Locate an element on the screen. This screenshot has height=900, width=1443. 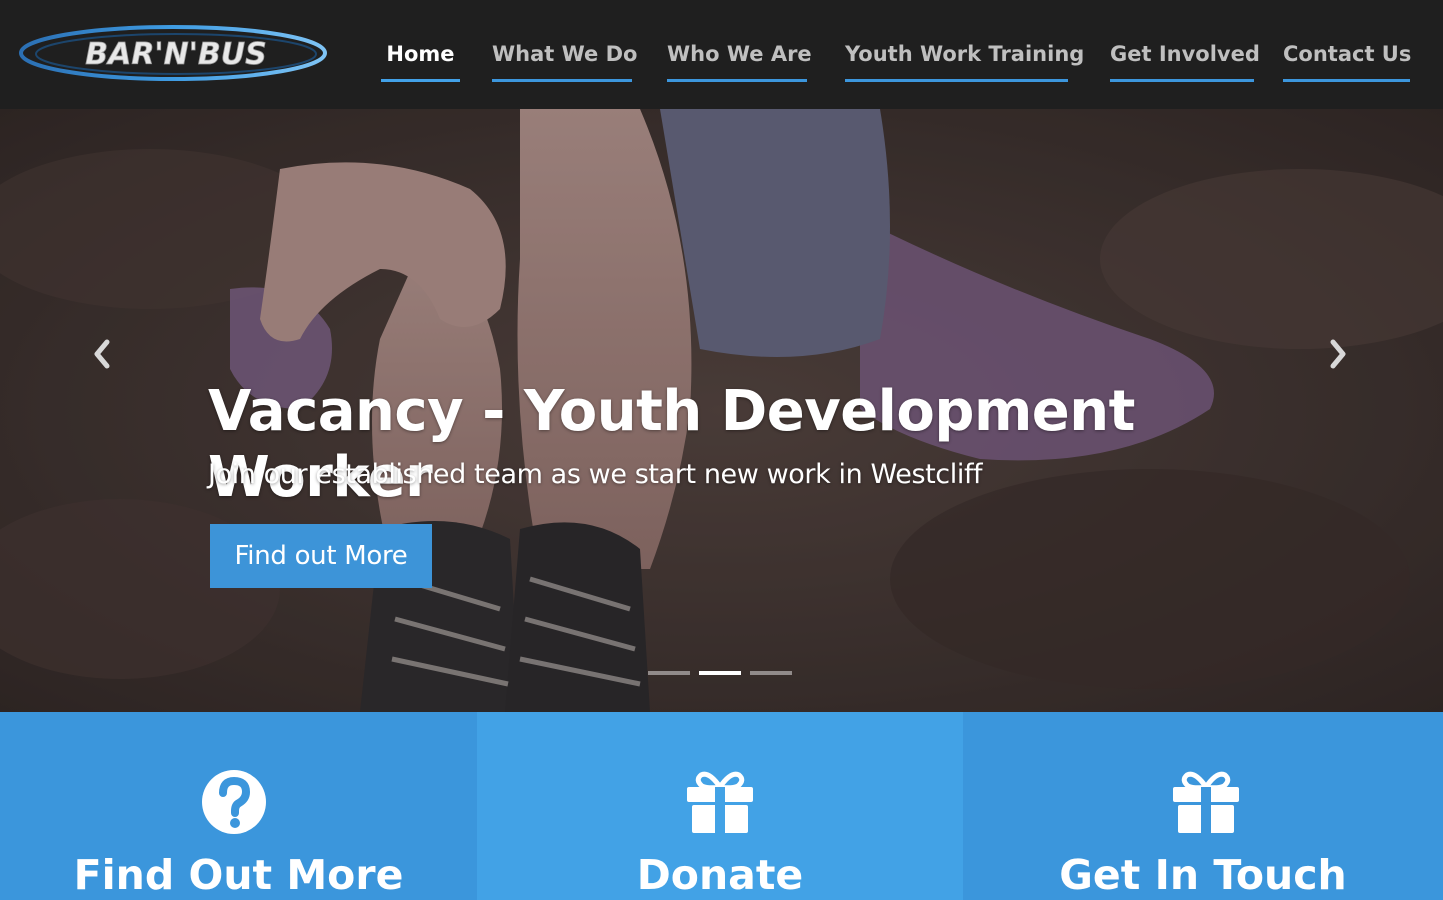
nav-what-we-do-underline is located at coordinates (562, 80).